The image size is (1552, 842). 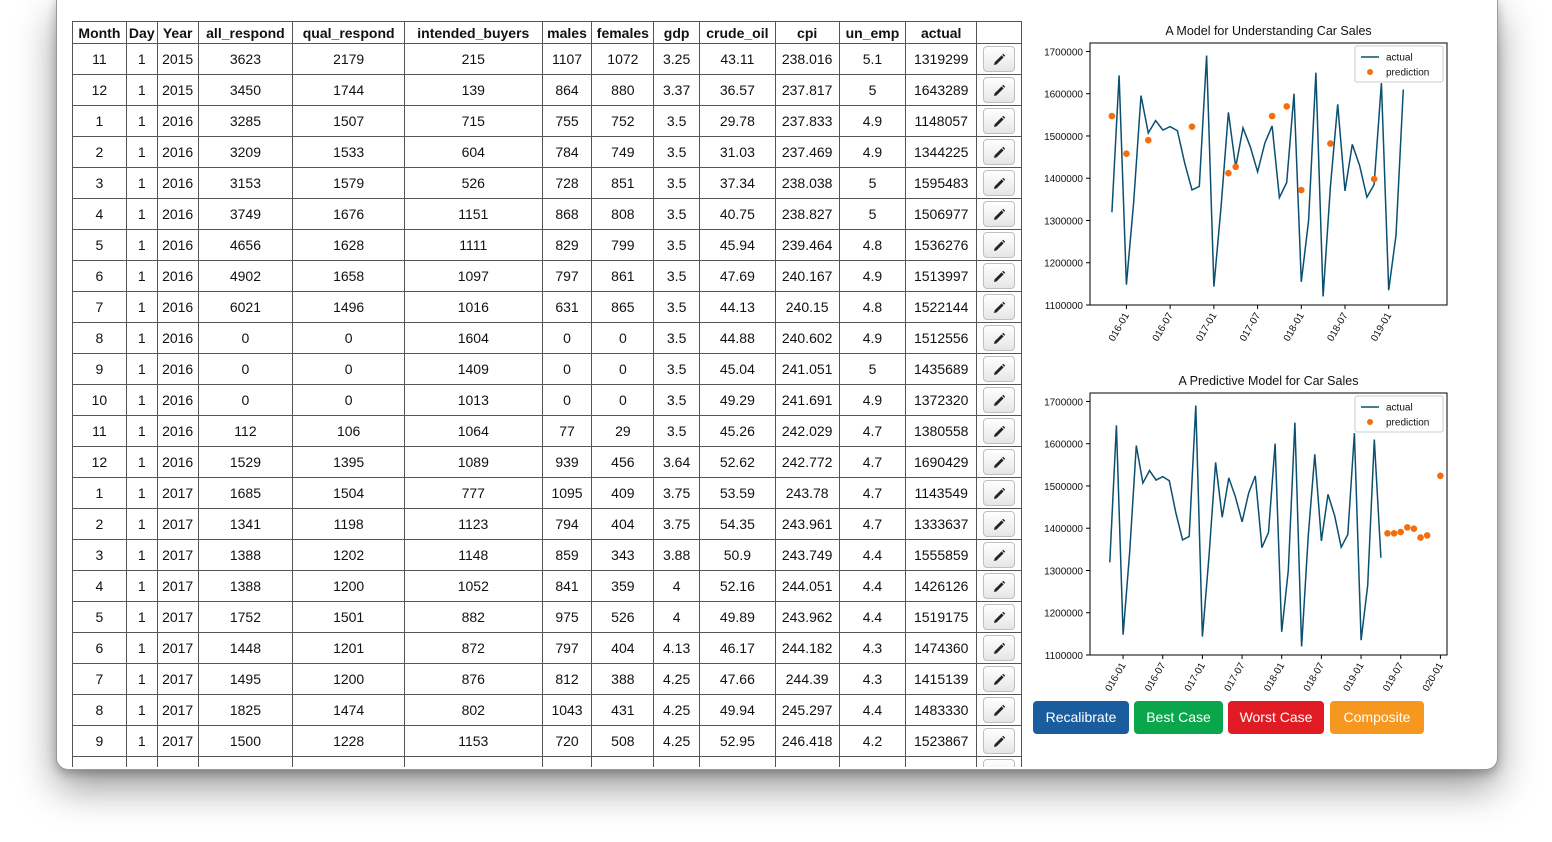 What do you see at coordinates (941, 276) in the screenshot?
I see `cell-actual: 1513997` at bounding box center [941, 276].